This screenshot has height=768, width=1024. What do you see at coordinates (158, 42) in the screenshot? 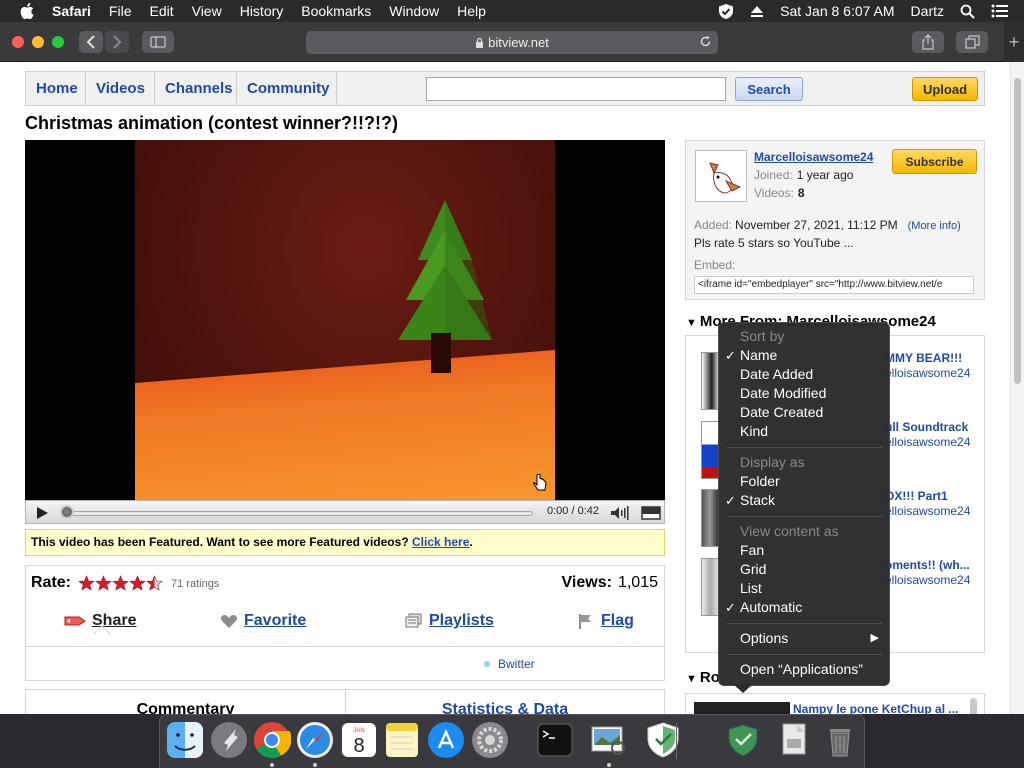
I see `sidebar-toggle-button` at bounding box center [158, 42].